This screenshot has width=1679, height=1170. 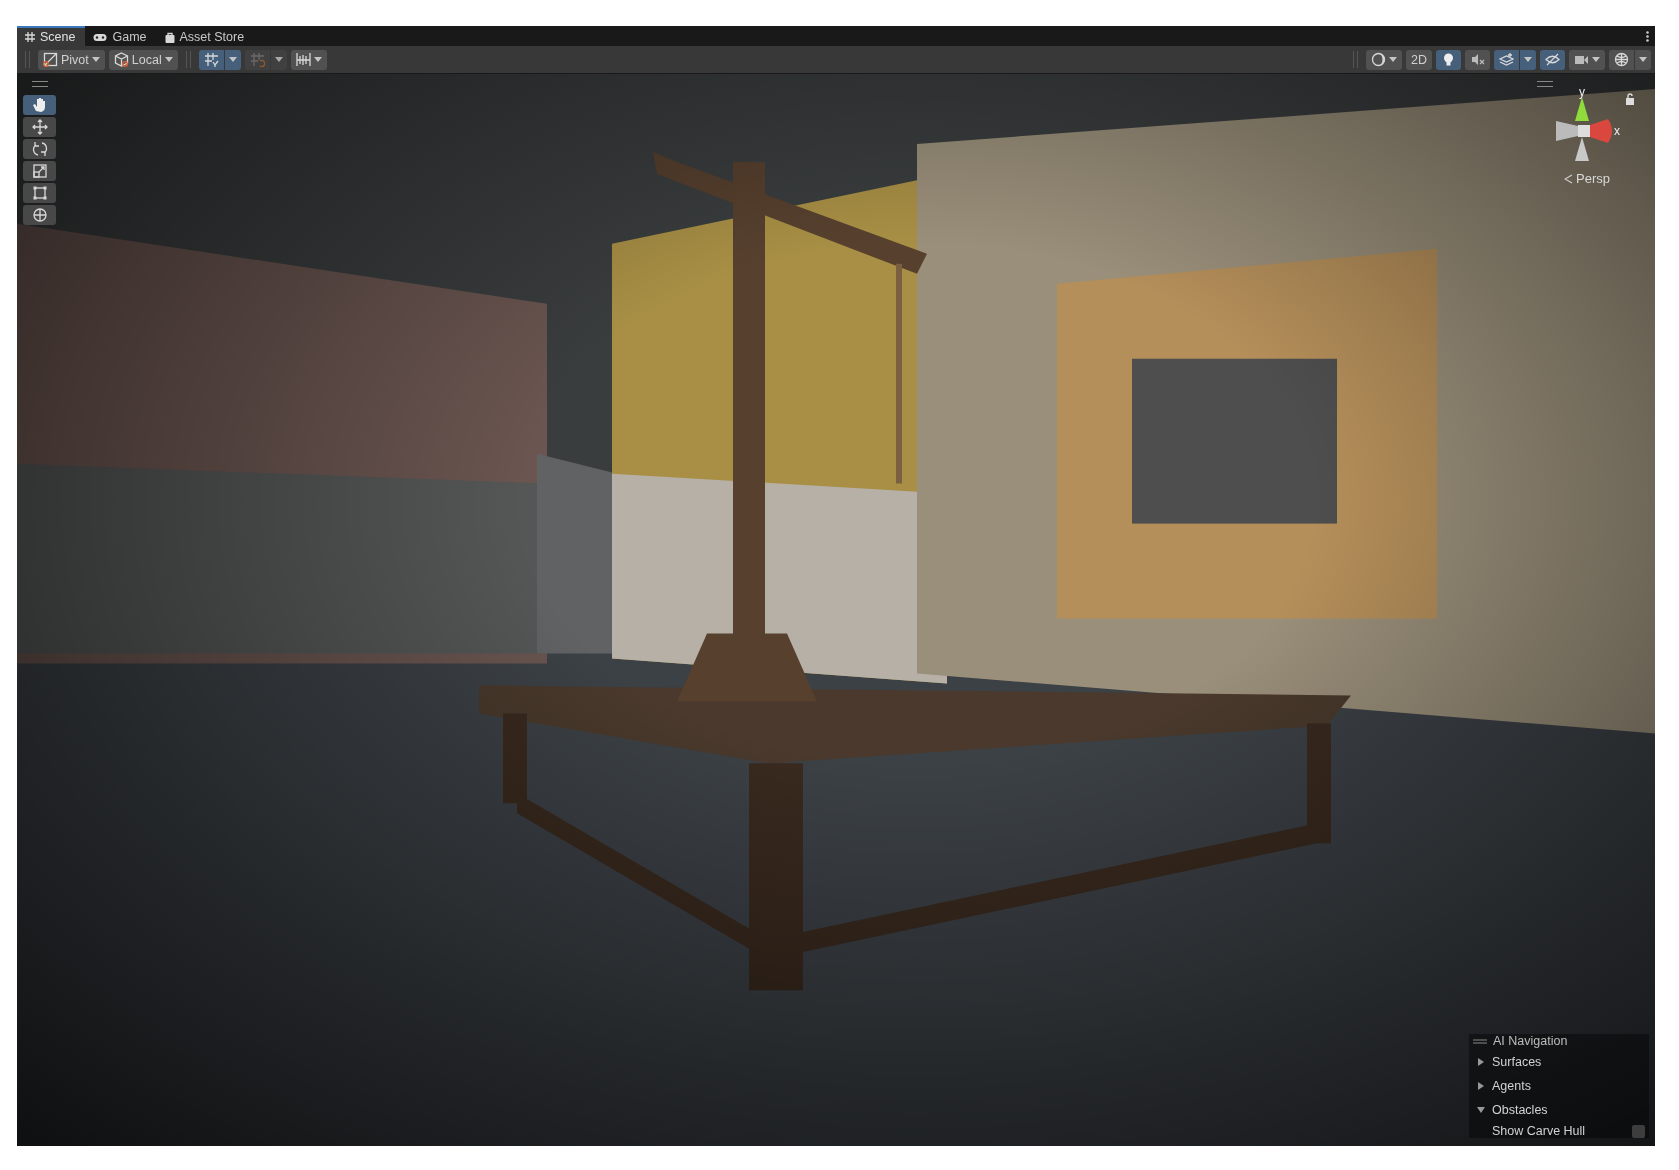 I want to click on more-options-icon, so click(x=1647, y=36).